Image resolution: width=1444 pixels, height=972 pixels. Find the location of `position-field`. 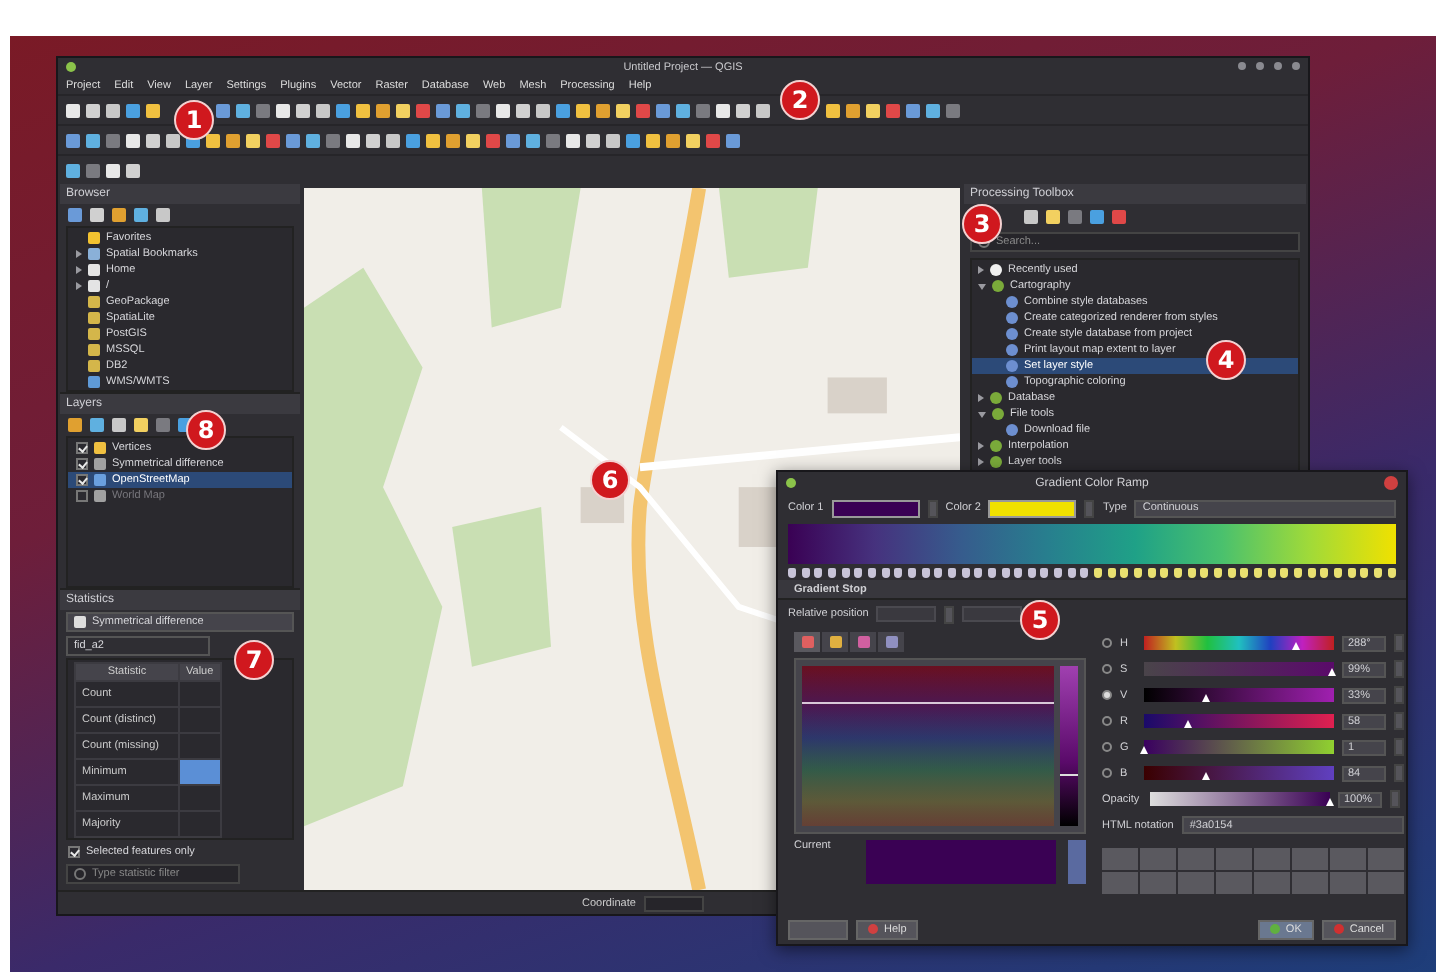

position-field is located at coordinates (906, 614).